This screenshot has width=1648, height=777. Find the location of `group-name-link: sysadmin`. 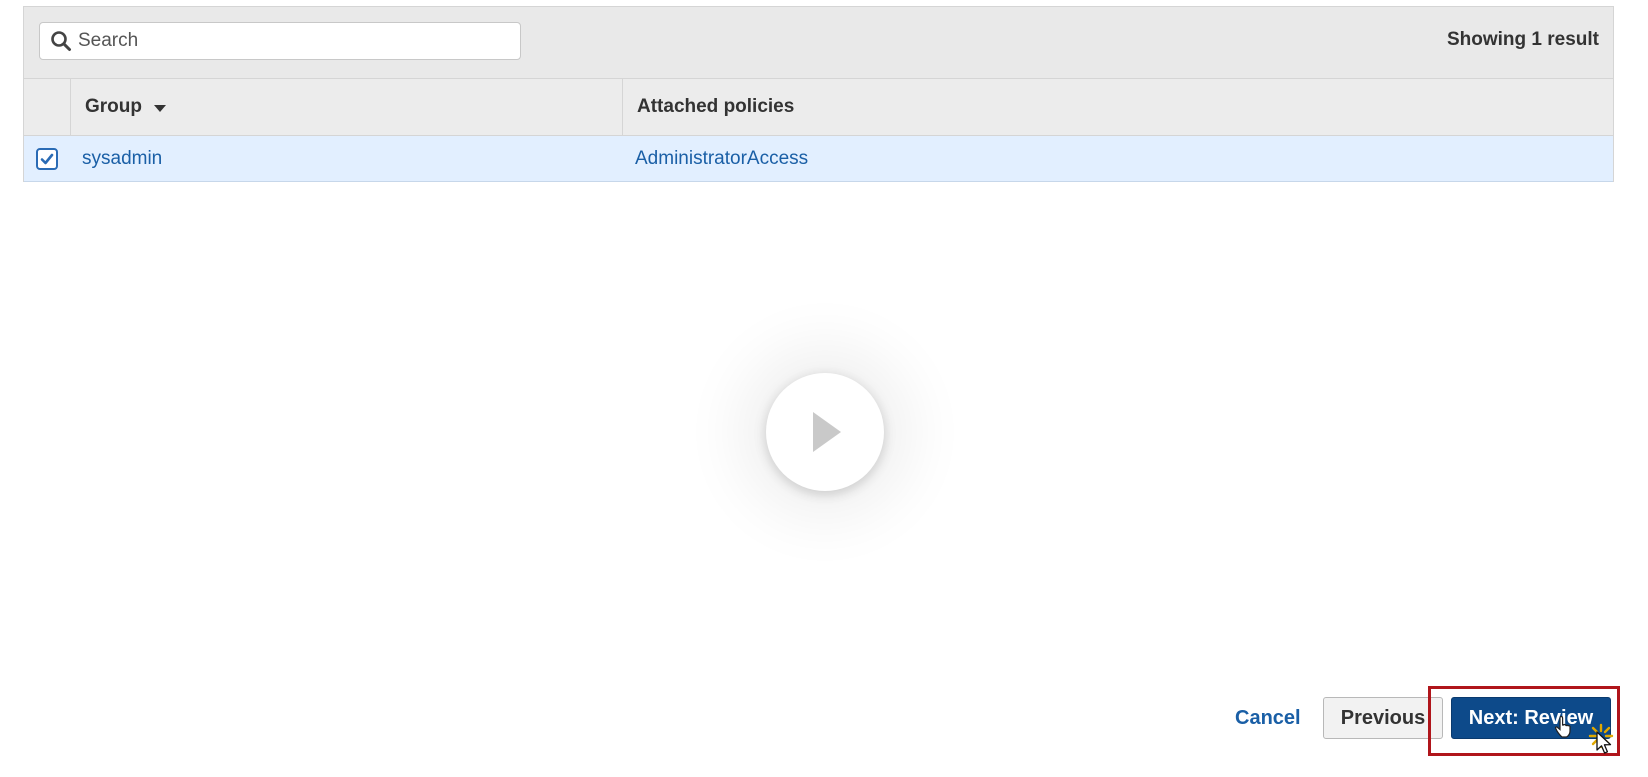

group-name-link: sysadmin is located at coordinates (346, 159).